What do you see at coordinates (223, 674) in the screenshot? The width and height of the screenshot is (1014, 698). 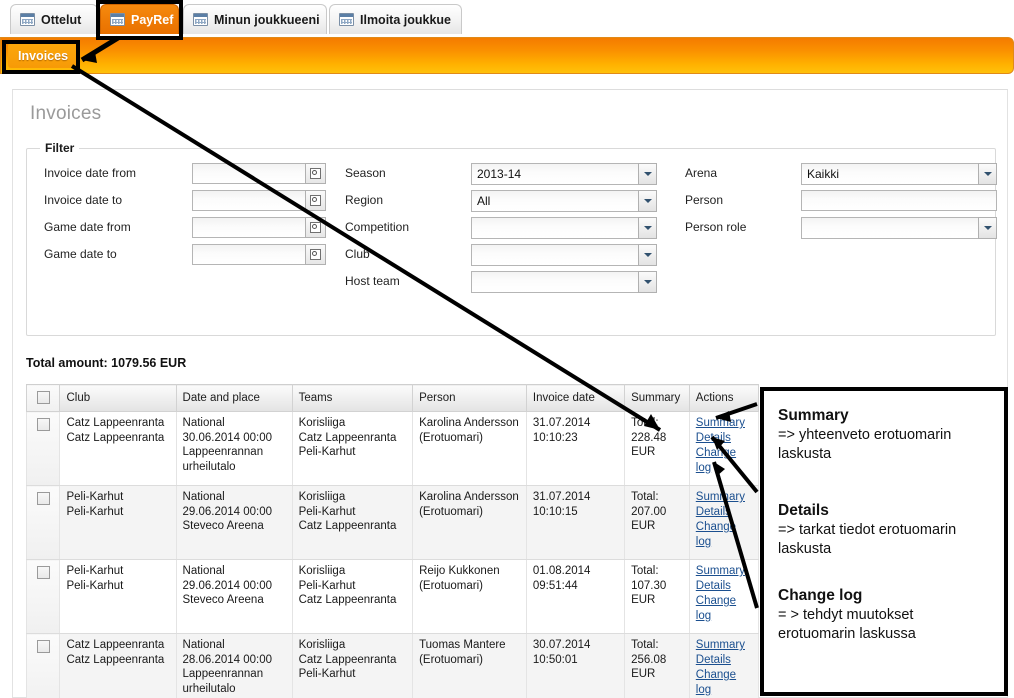 I see `cell-line: Lappeenrannan` at bounding box center [223, 674].